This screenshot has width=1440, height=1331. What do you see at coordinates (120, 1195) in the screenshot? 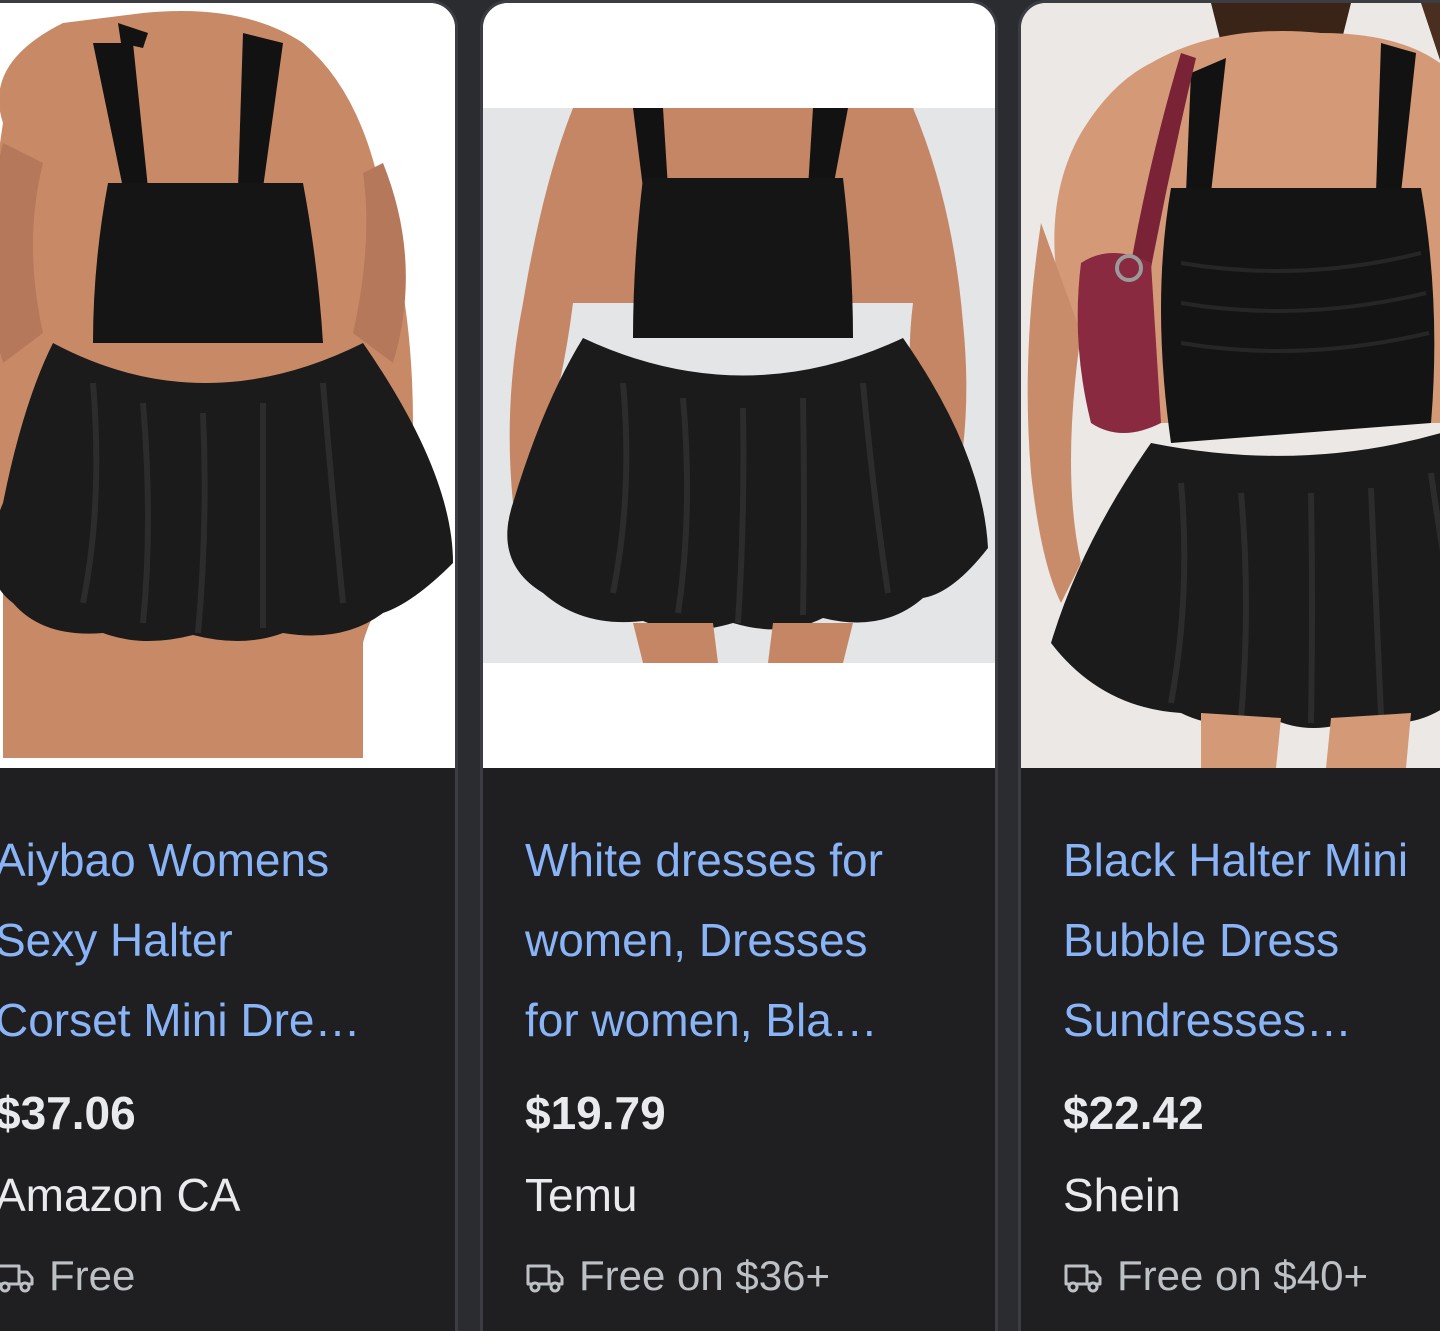
I see `merchant-name: Amazon CA` at bounding box center [120, 1195].